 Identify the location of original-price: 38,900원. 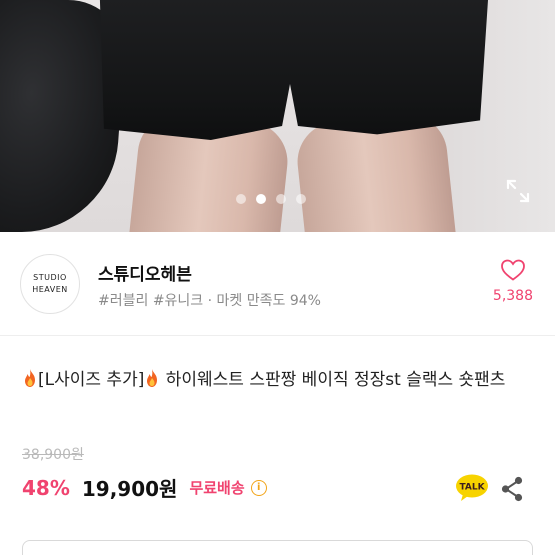
(53, 455).